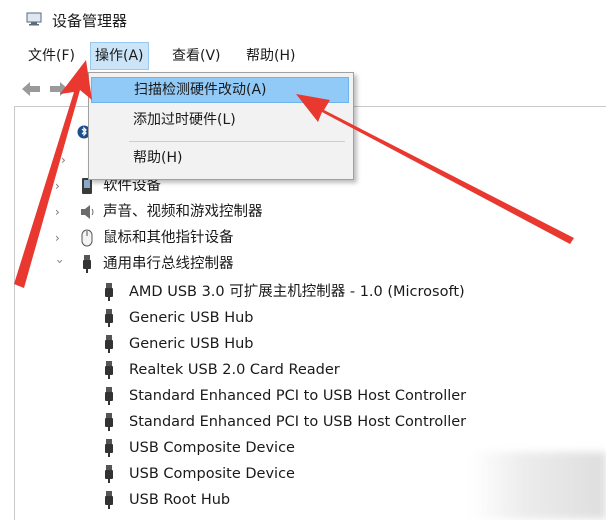 This screenshot has height=520, width=606. I want to click on forward-arrow-icon, so click(59, 89).